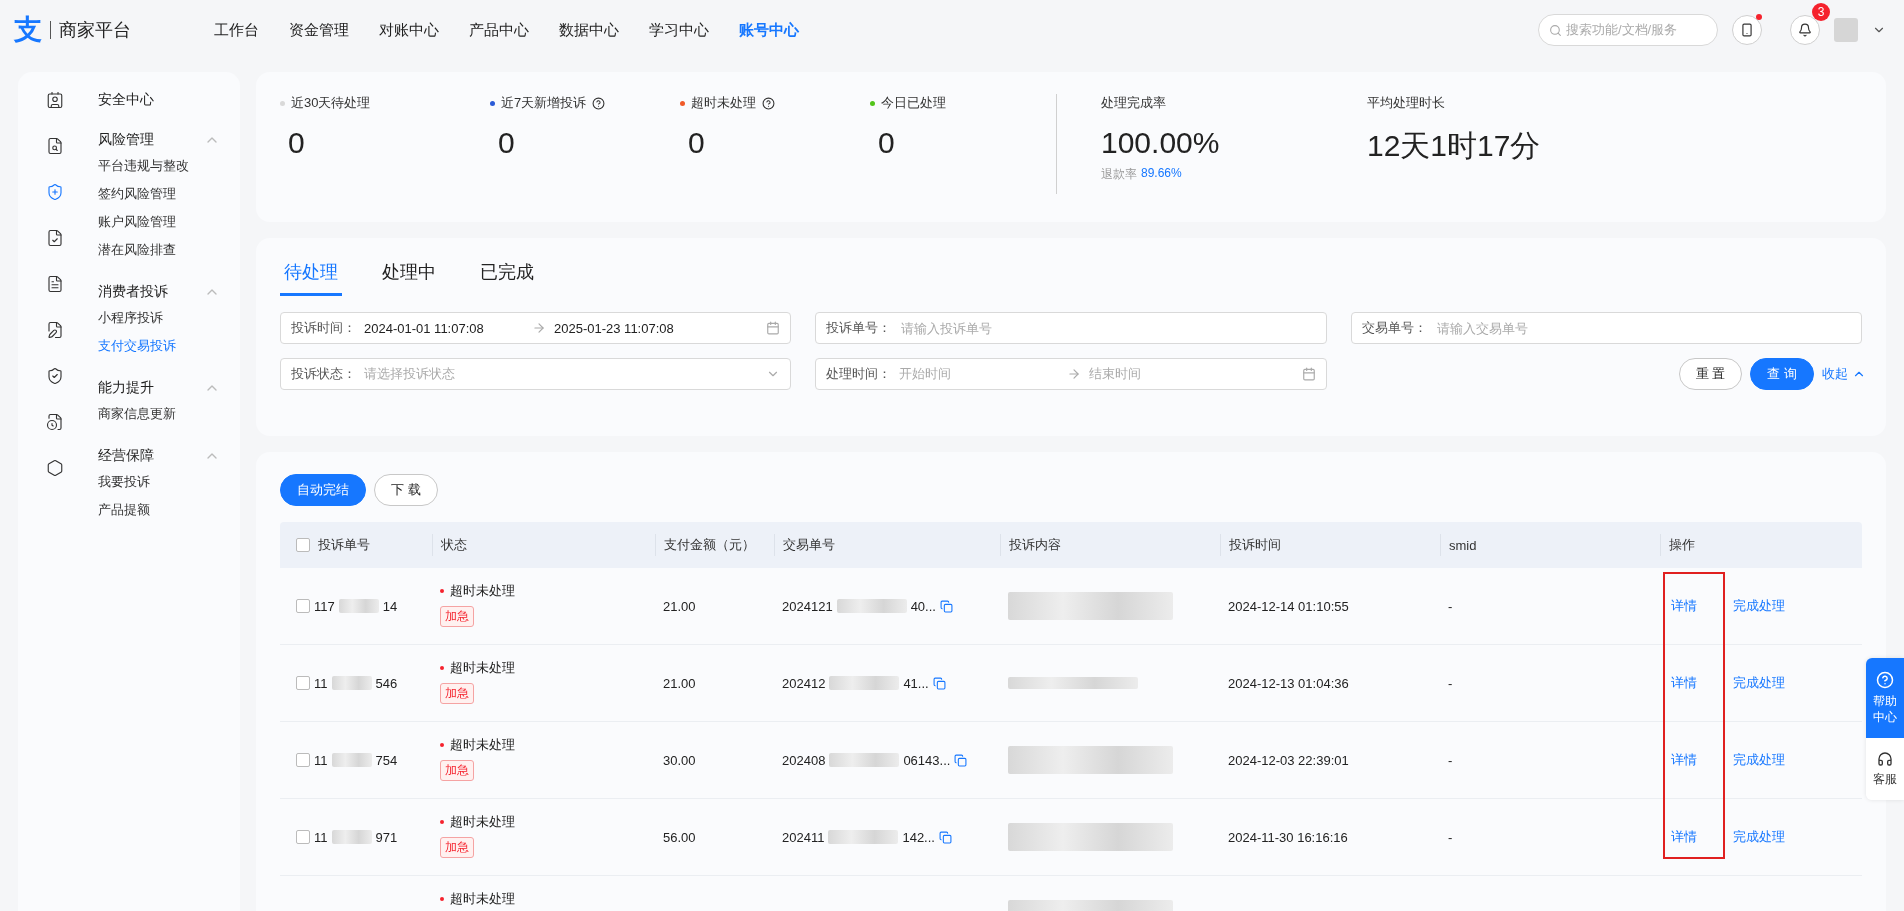 The image size is (1904, 911). Describe the element at coordinates (159, 166) in the screenshot. I see `sidebar-item: 平台违规与整改` at that location.